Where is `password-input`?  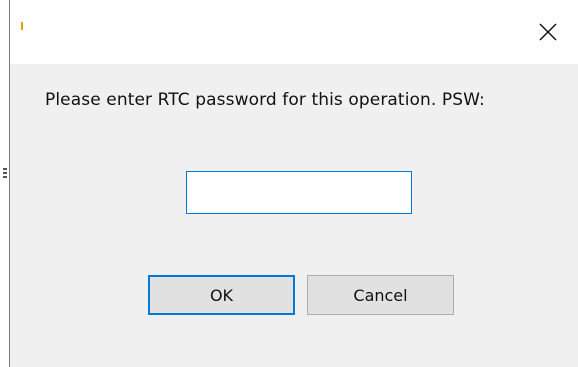 password-input is located at coordinates (299, 192).